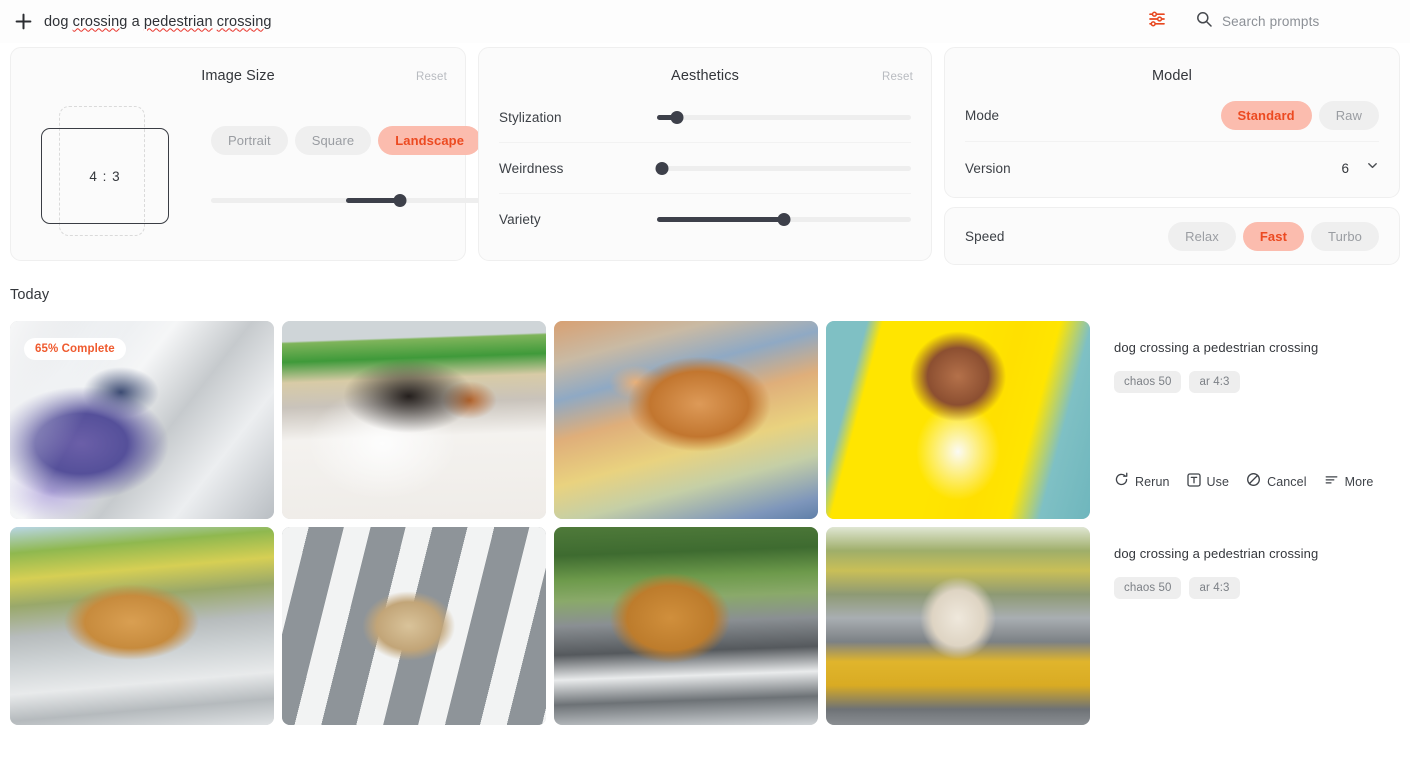  I want to click on more-label: More, so click(1359, 482).